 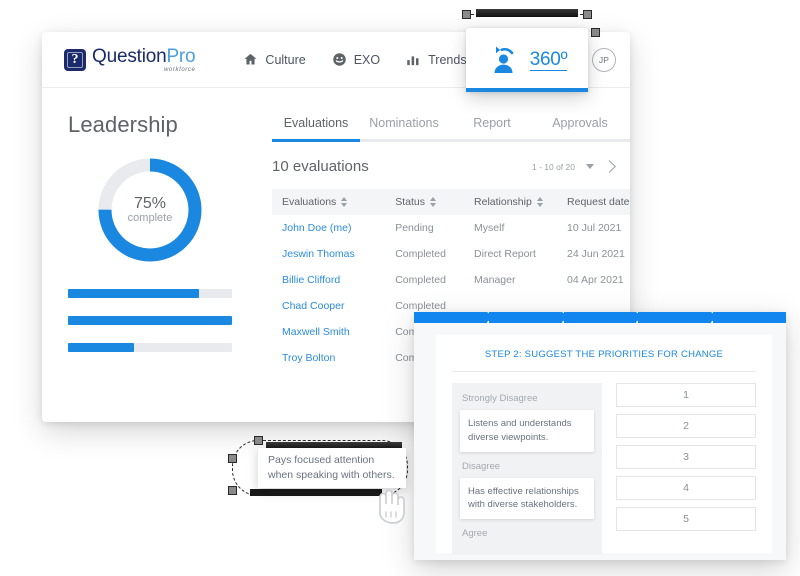 What do you see at coordinates (686, 426) in the screenshot?
I see `ranking-slot: 2` at bounding box center [686, 426].